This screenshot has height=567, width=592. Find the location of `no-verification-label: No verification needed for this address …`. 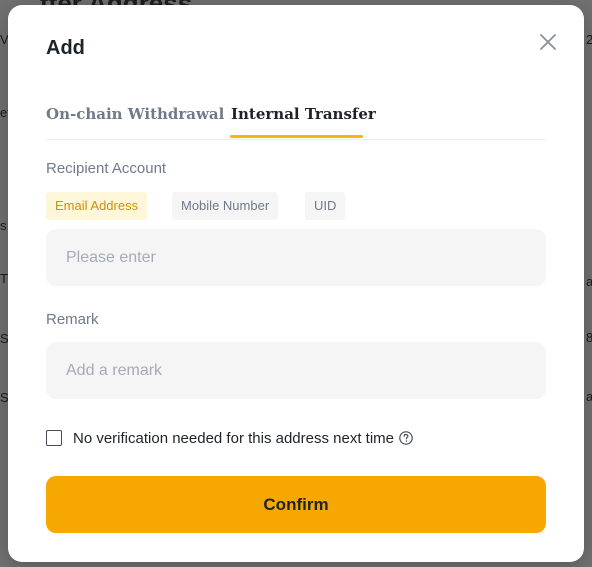

no-verification-label: No verification needed for this address … is located at coordinates (233, 438).